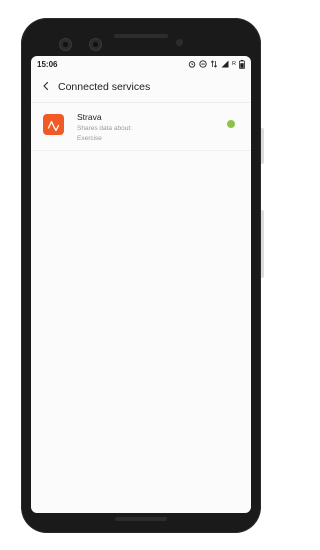  What do you see at coordinates (203, 64) in the screenshot?
I see `dnd-icon` at bounding box center [203, 64].